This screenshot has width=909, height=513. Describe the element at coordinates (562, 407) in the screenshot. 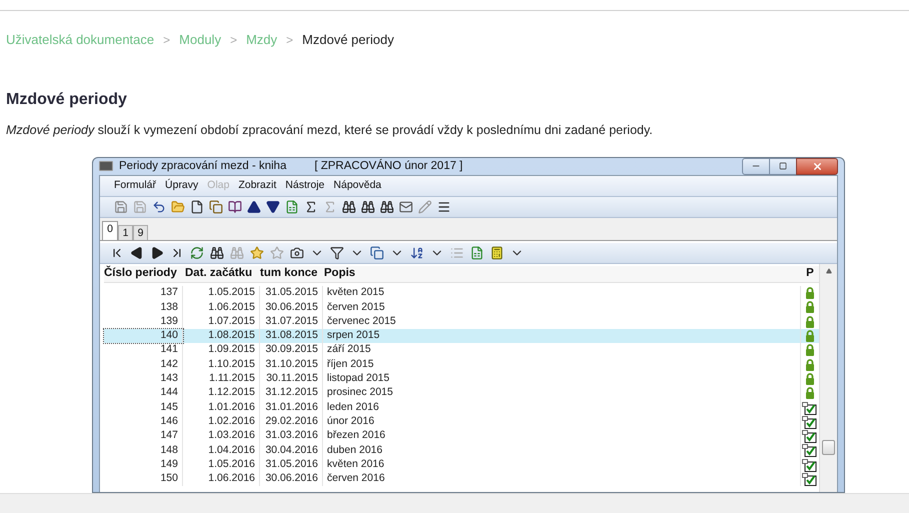

I see `table-cell: leden 2016` at that location.